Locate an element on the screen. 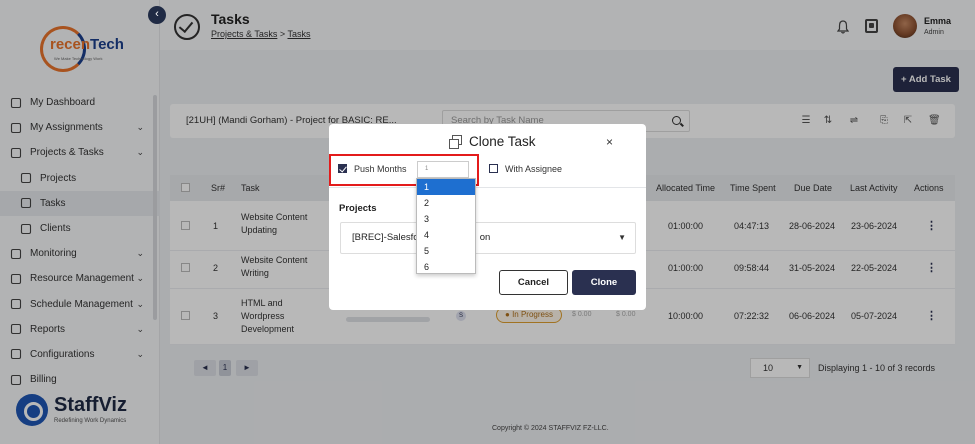  with-assignee-checkbox is located at coordinates (493, 168).